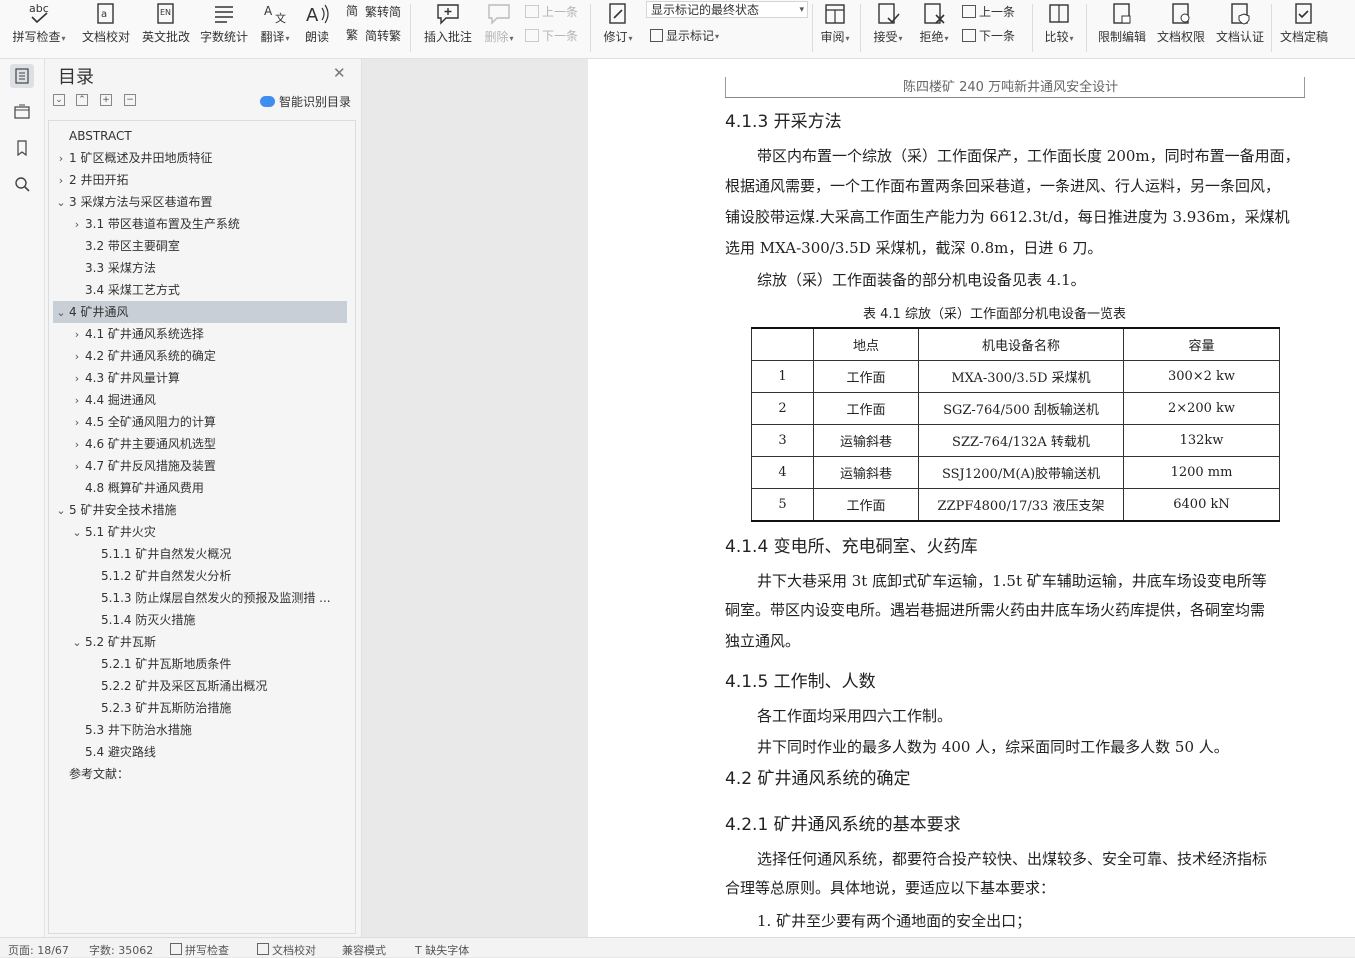 The image size is (1355, 958). I want to click on toc-item: › 4.3 矿井风量计算, so click(208, 378).